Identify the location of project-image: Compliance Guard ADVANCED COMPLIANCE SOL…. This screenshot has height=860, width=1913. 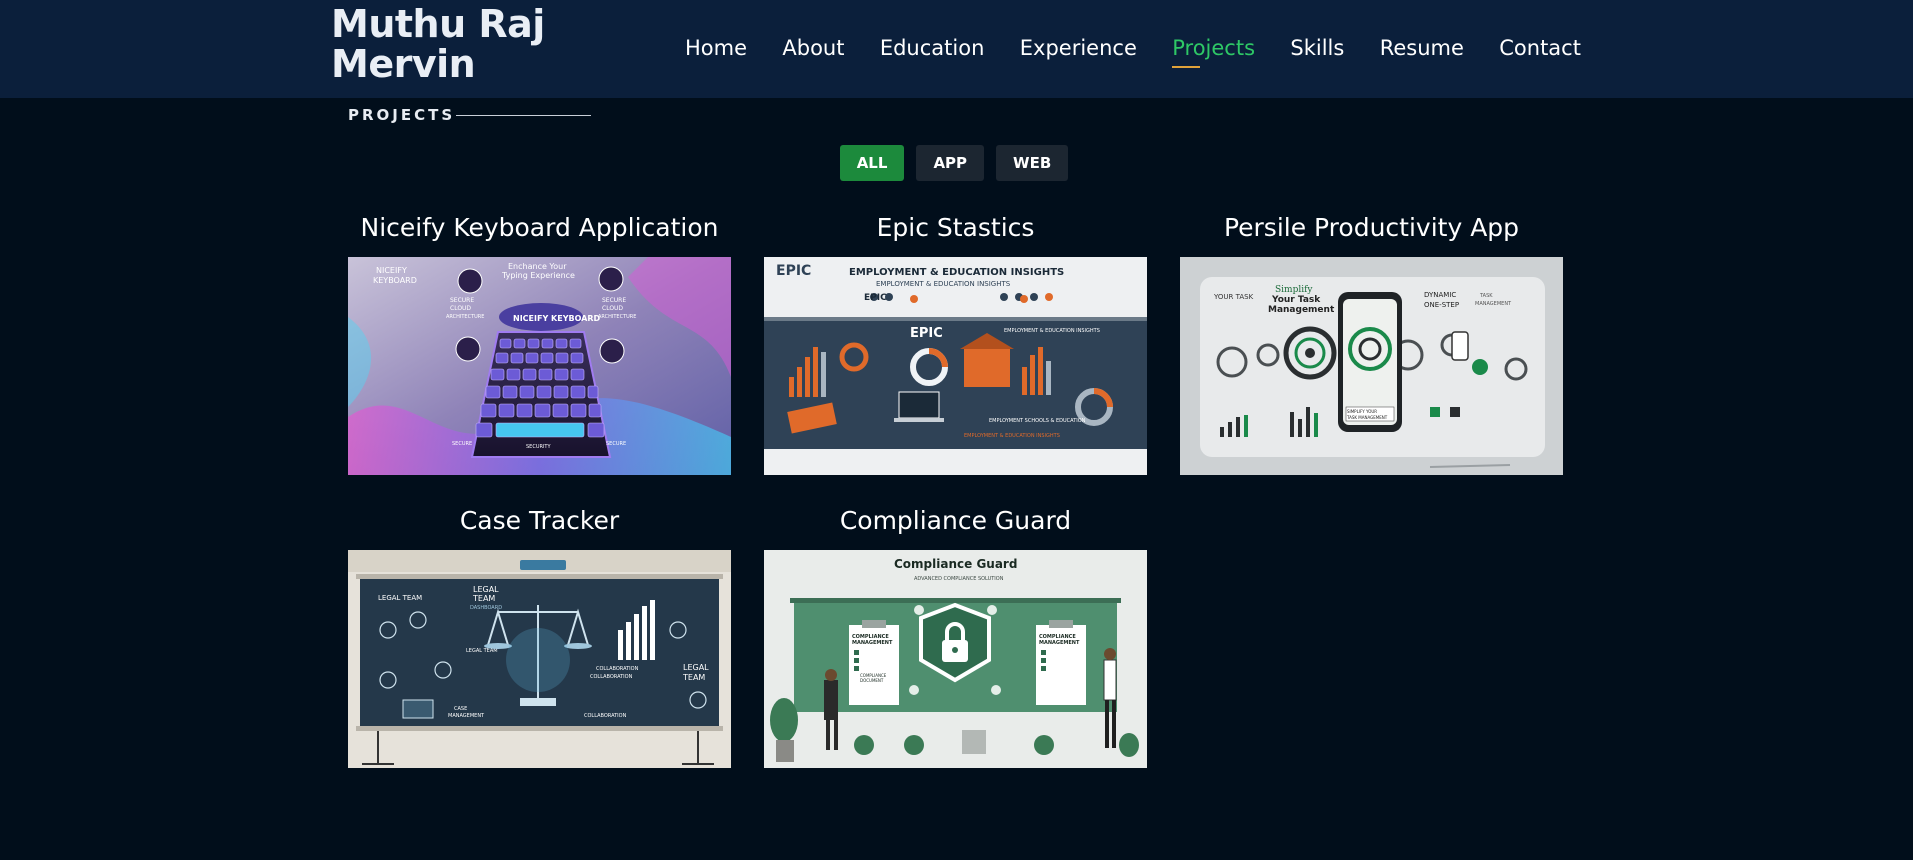
(955, 659).